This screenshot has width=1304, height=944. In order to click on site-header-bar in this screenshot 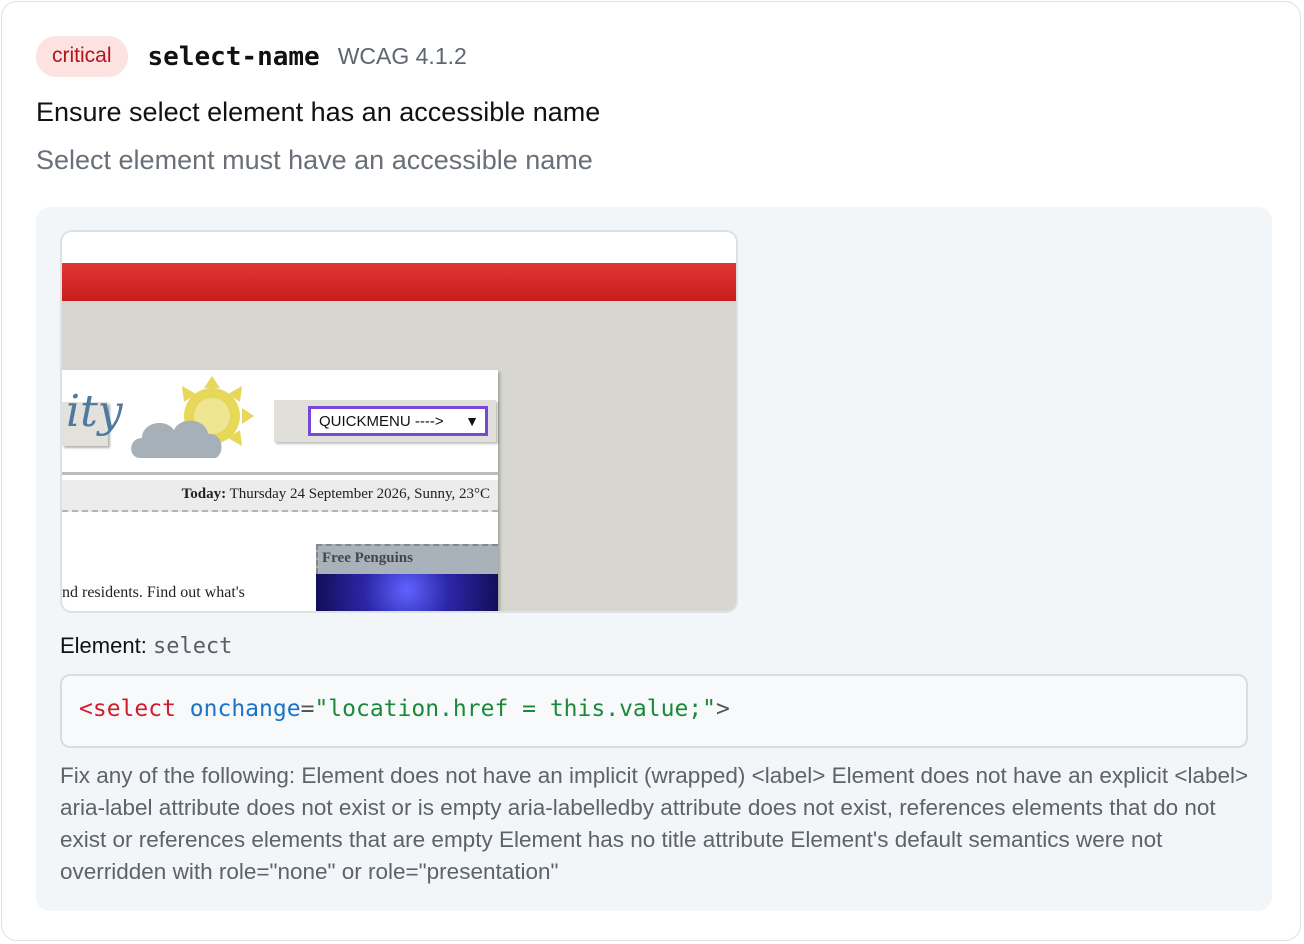, I will do `click(399, 282)`.